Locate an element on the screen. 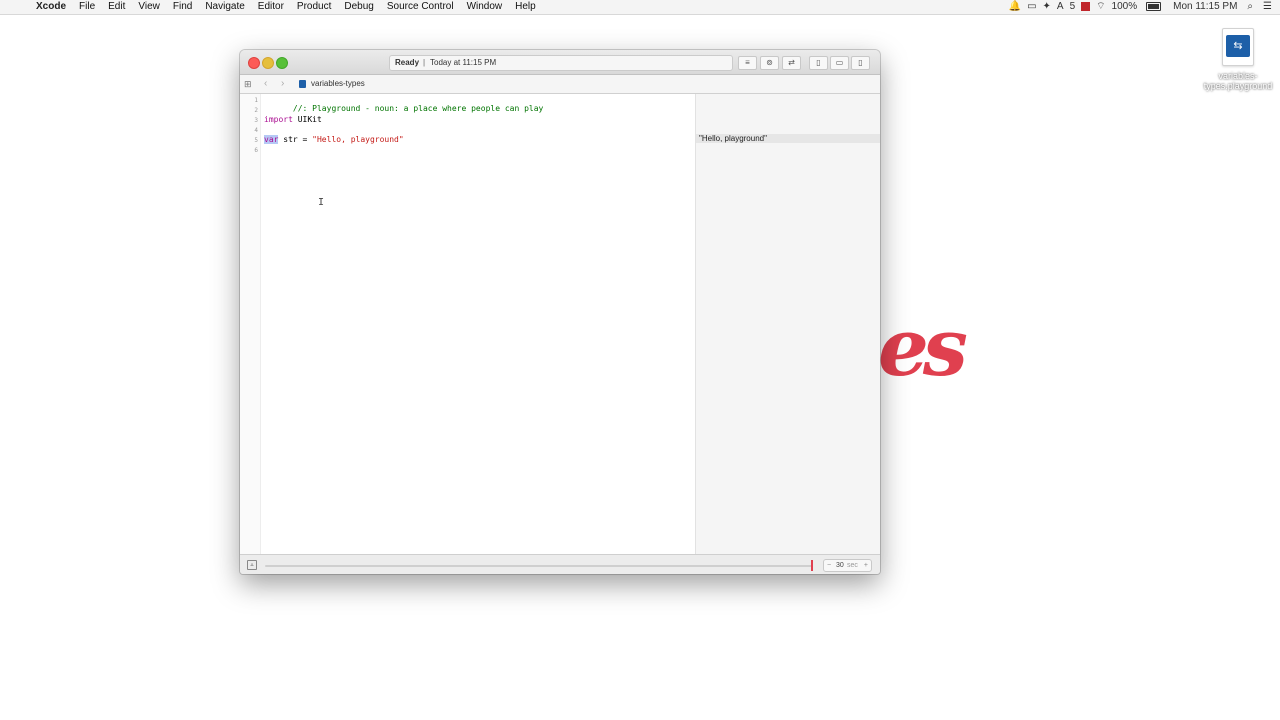  desktop-playground-file: ⇆ variables-types.playground is located at coordinates (1238, 59).